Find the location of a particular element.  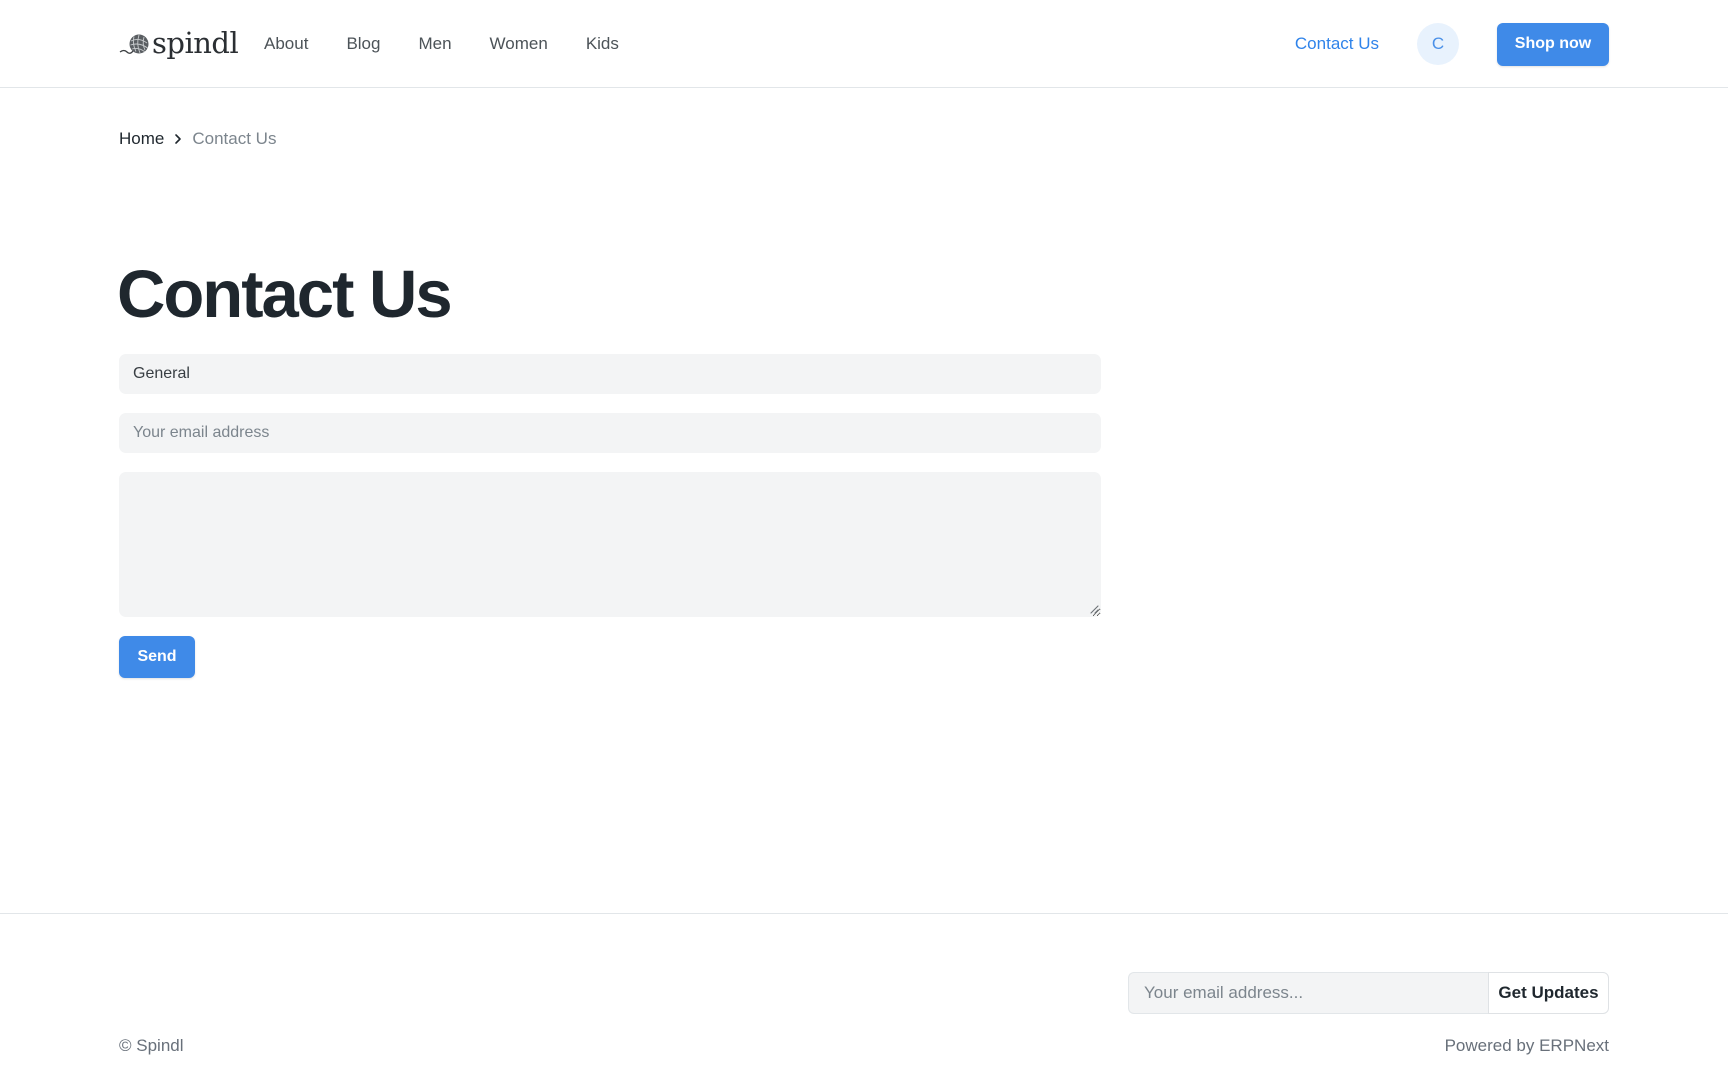

breadcrumb: Home Contact Us is located at coordinates (197, 139).